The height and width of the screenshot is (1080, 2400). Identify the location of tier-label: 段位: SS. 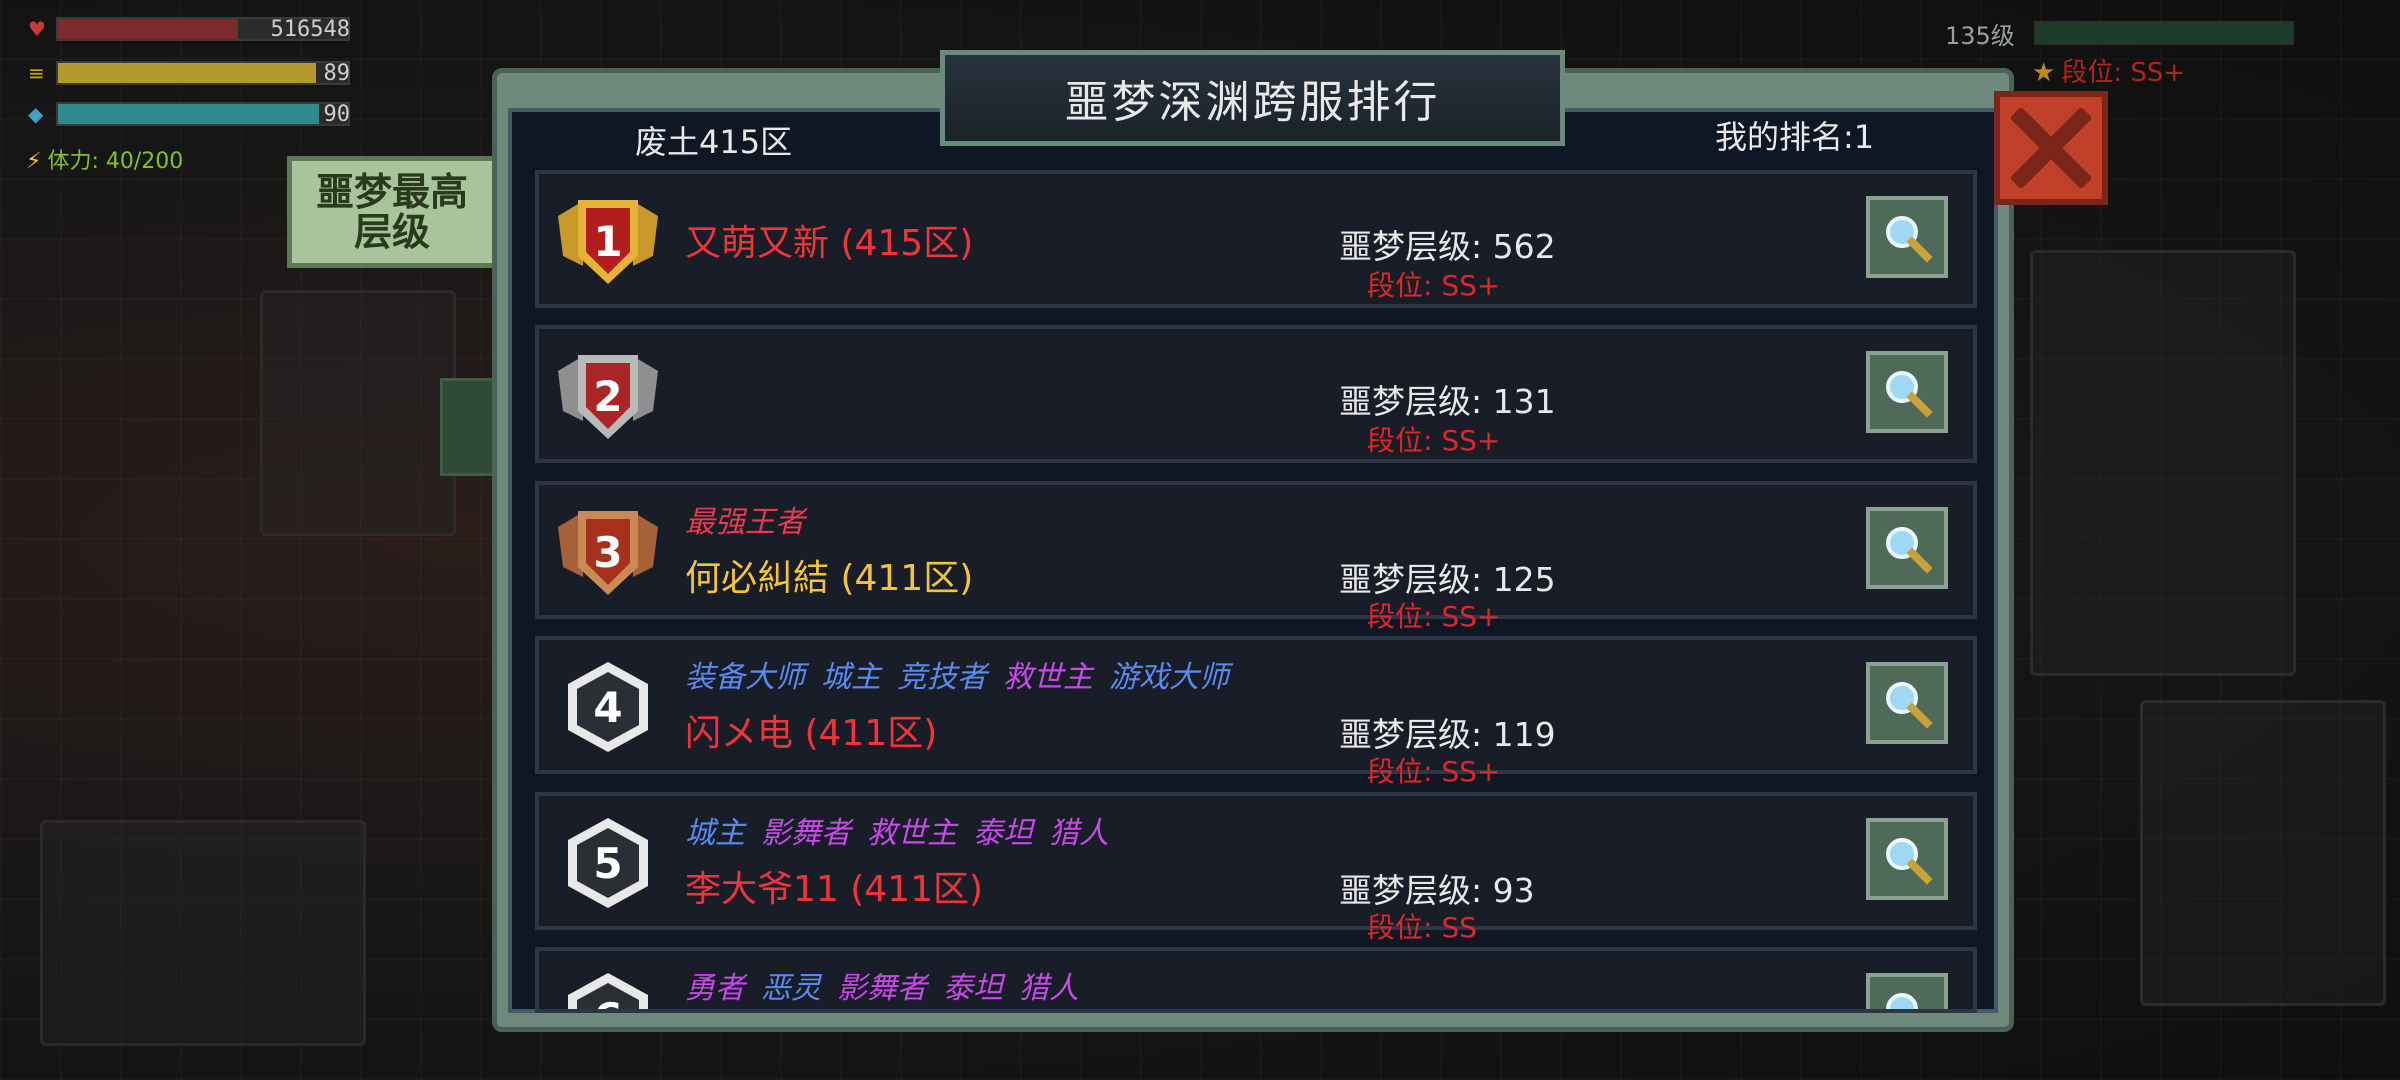
(1422, 927).